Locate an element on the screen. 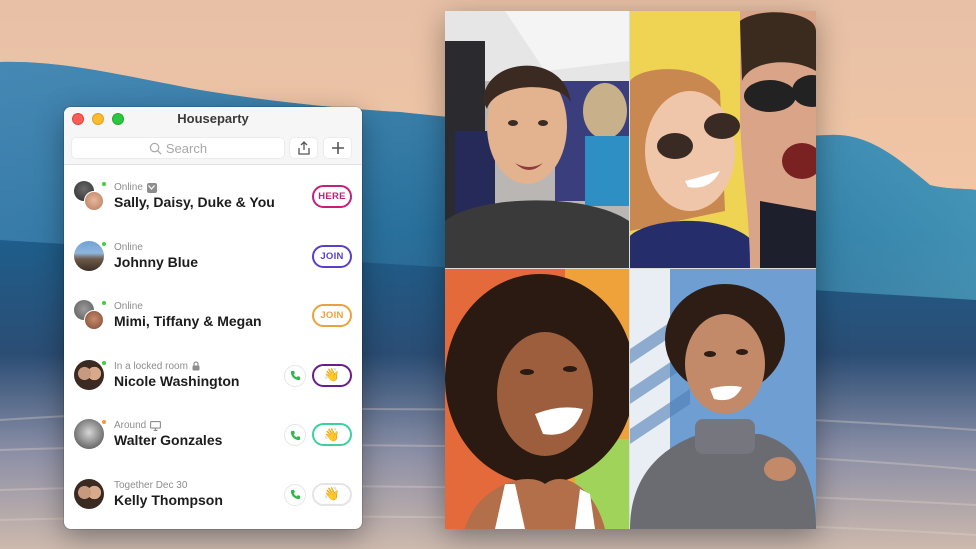 This screenshot has width=976, height=549. contact-row: Online Mimi, Tiffany & Megan JOIN is located at coordinates (213, 315).